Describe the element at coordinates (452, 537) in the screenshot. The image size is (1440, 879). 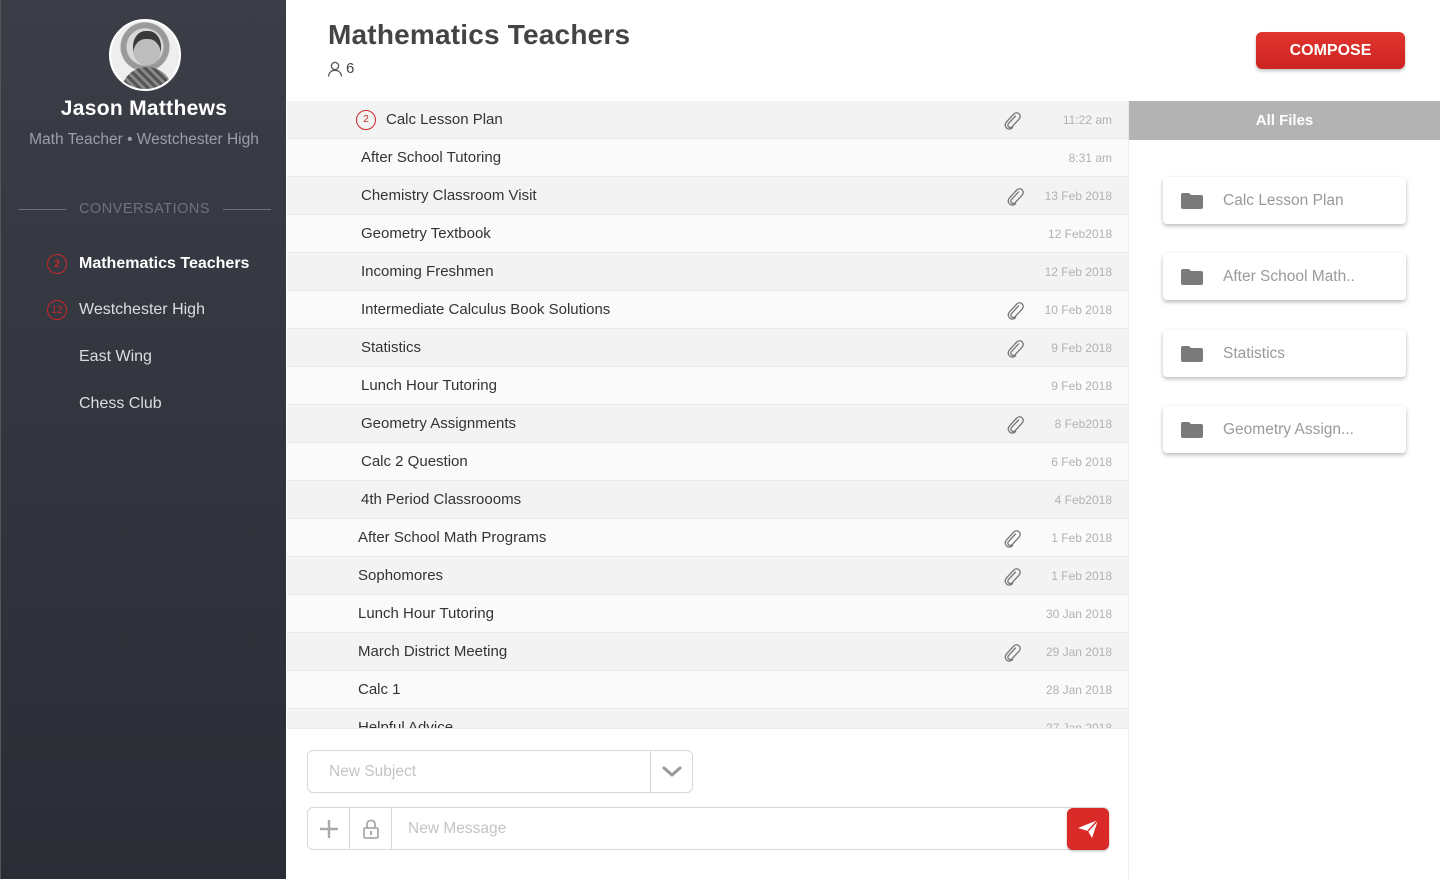
I see `message-subject: After School Math Programs` at that location.